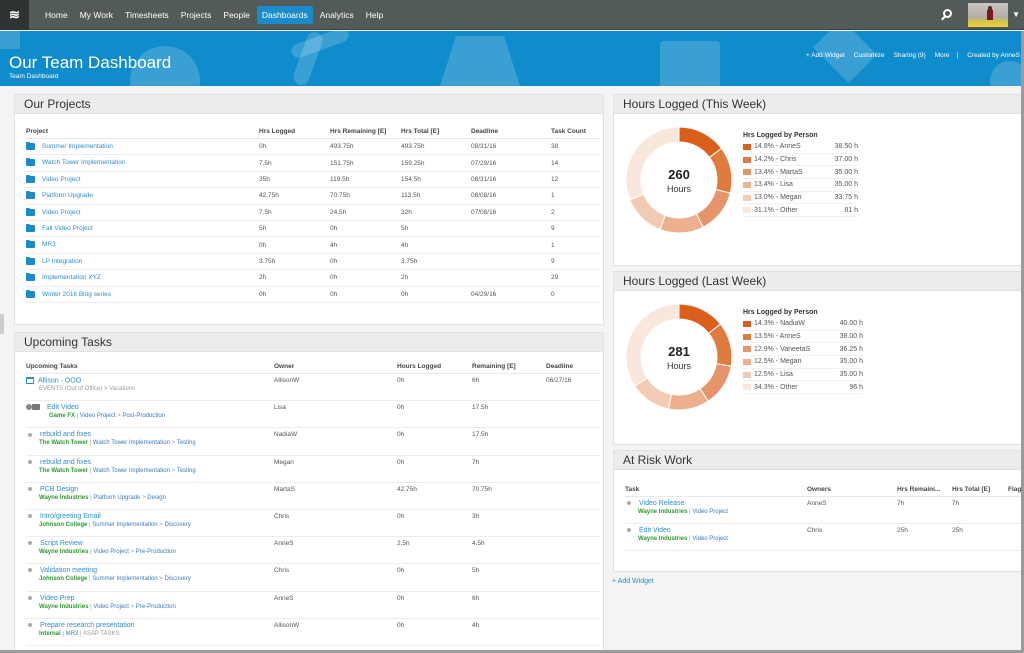  I want to click on donut-slice-annes, so click(720, 345).